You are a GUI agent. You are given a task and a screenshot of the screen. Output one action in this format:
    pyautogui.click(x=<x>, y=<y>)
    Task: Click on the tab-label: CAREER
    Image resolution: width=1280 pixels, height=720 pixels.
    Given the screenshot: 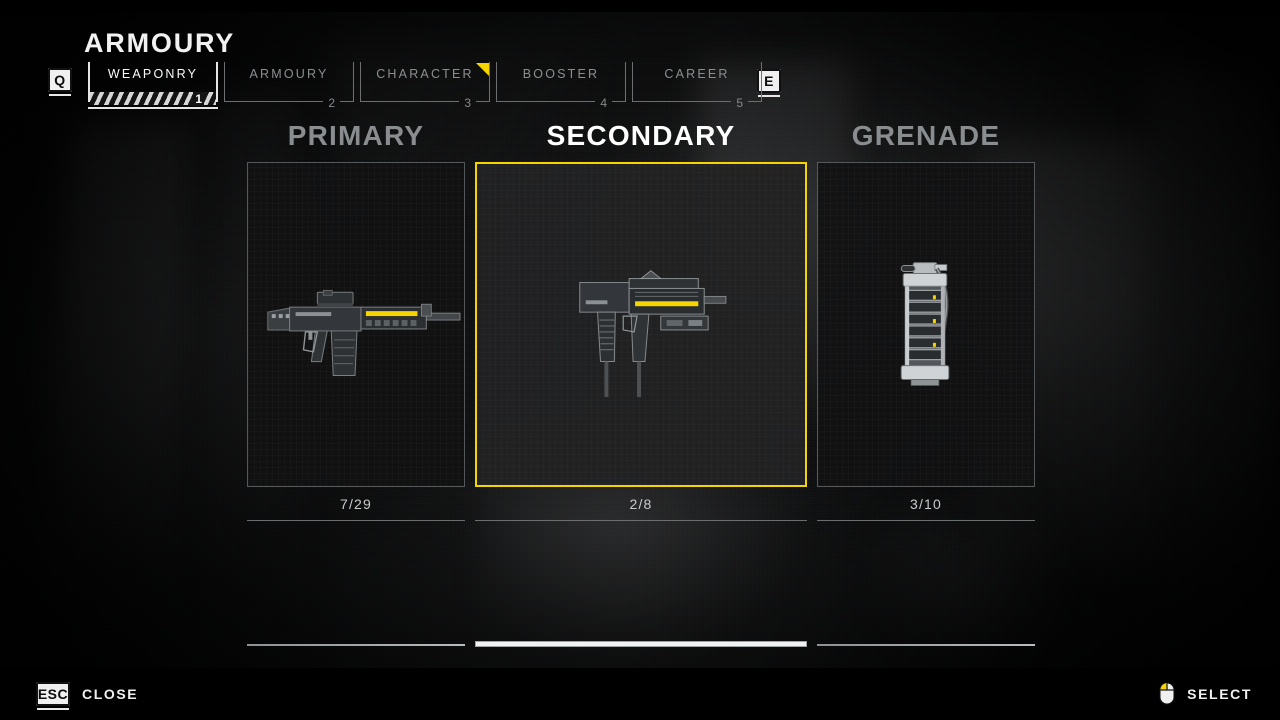 What is the action you would take?
    pyautogui.click(x=697, y=74)
    